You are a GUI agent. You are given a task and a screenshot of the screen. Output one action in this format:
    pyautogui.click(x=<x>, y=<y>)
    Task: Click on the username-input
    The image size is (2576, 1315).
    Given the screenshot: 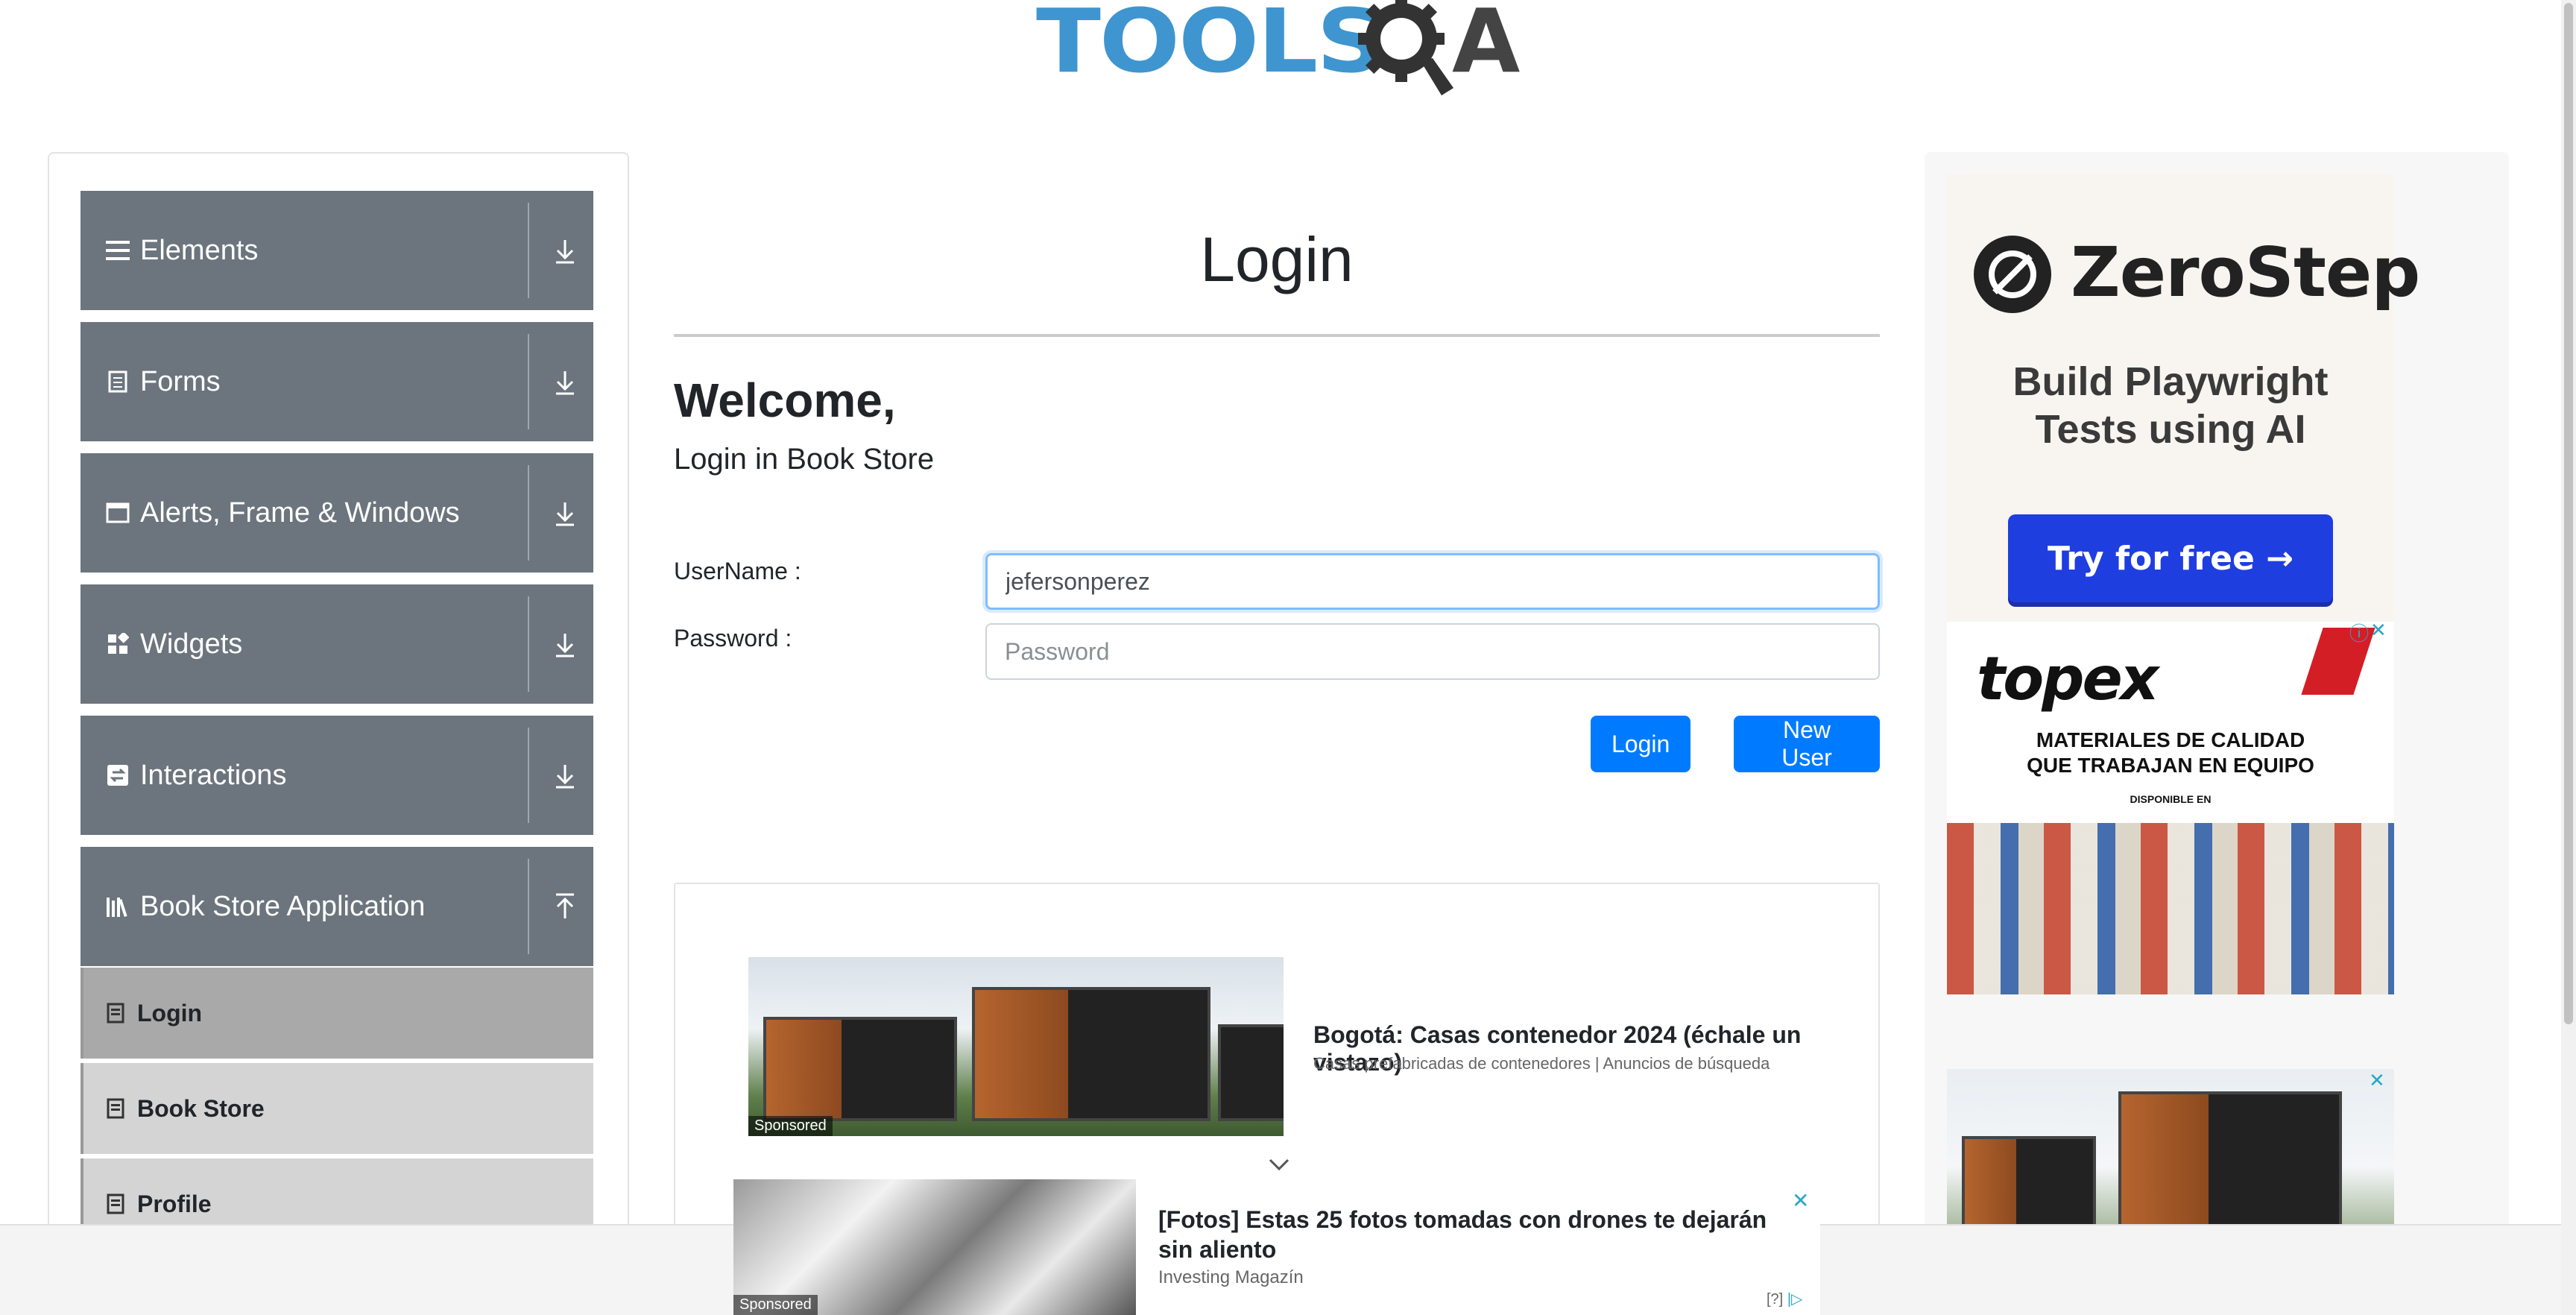 What is the action you would take?
    pyautogui.click(x=1433, y=582)
    